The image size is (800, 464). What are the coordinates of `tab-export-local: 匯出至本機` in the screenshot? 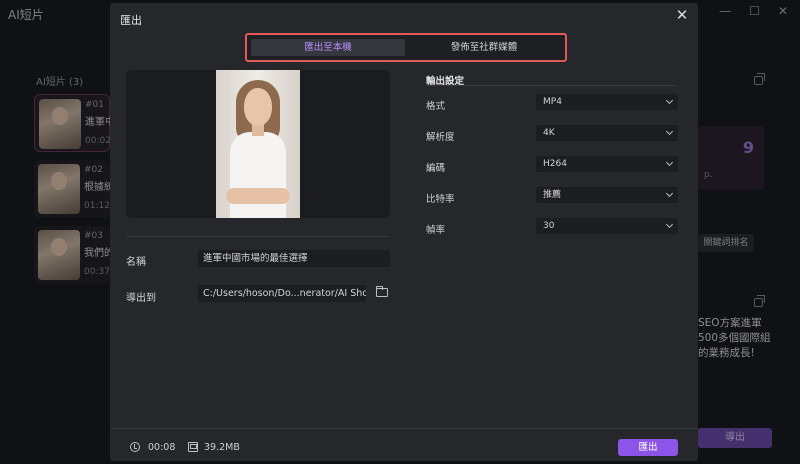 It's located at (328, 47).